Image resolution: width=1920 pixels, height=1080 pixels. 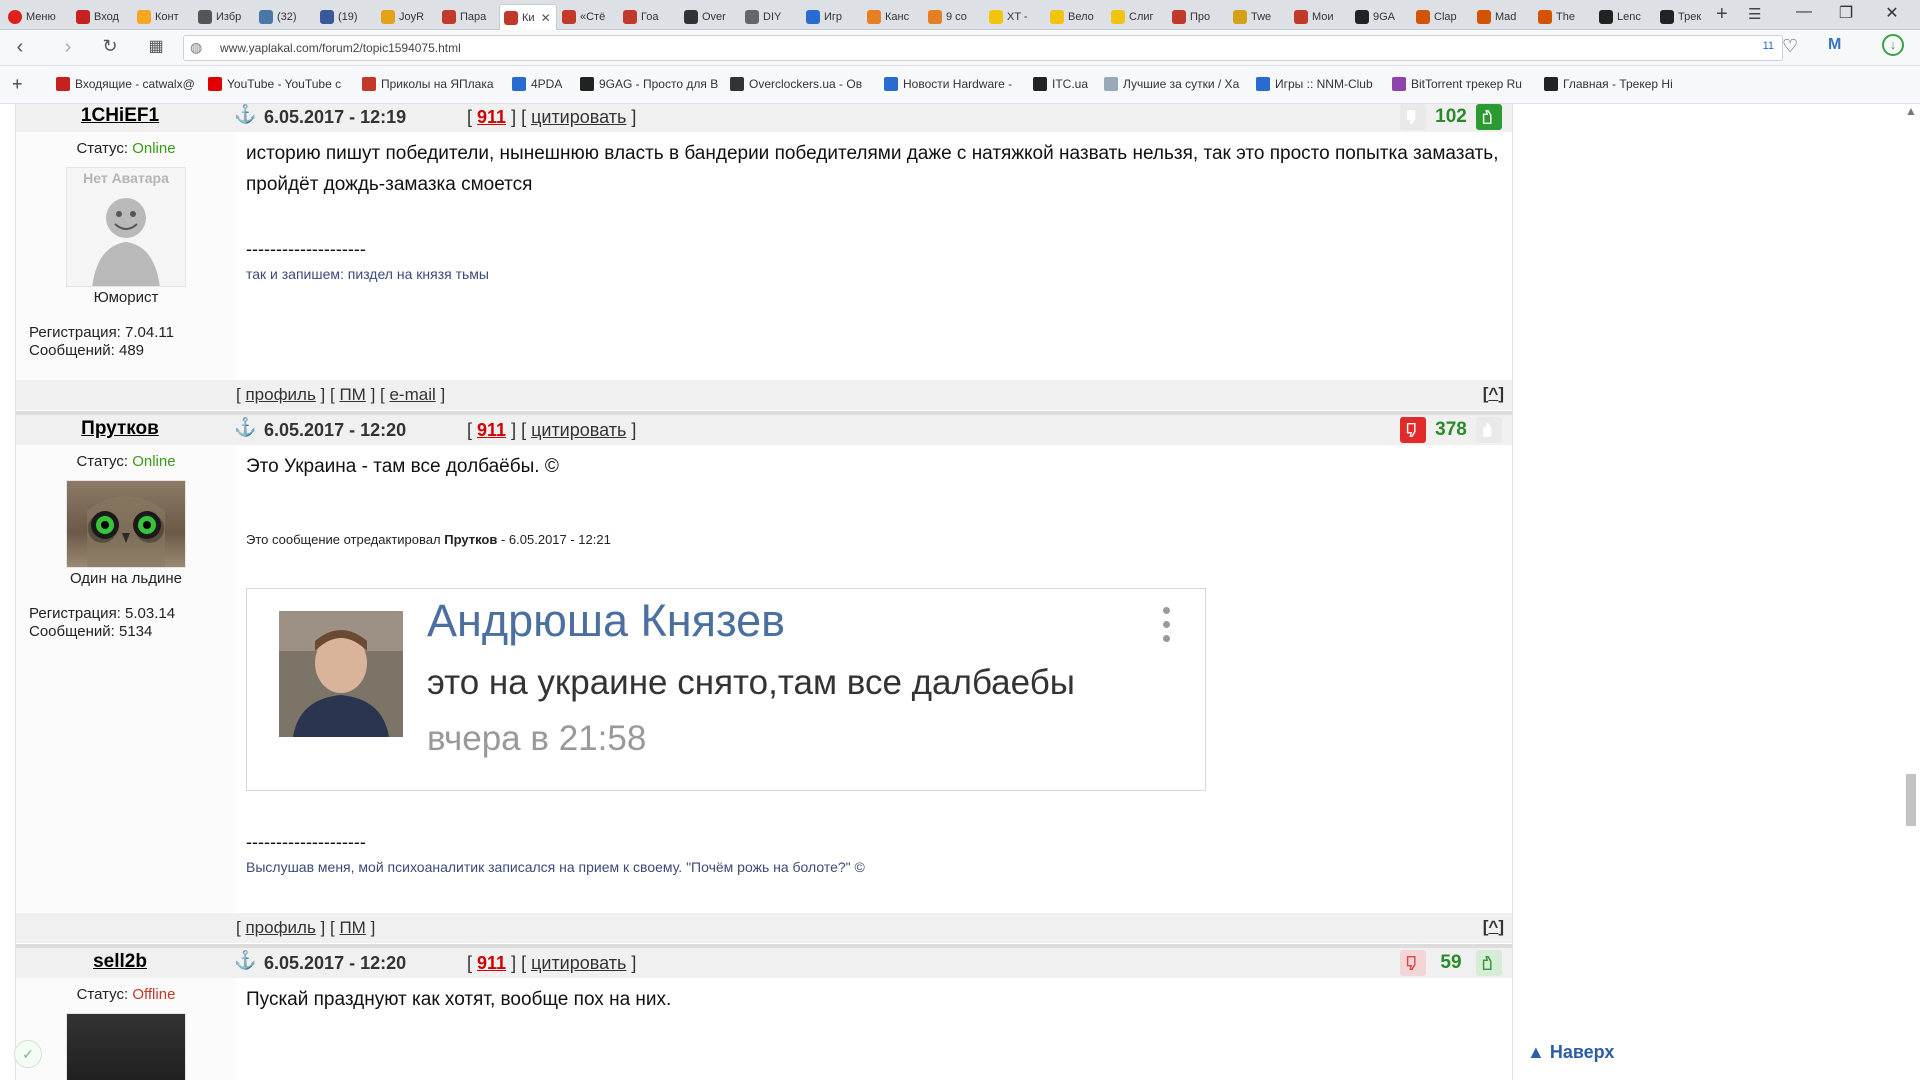 What do you see at coordinates (367, 274) in the screenshot?
I see `signature-text: так и запишем: пиздел на князя тьмы` at bounding box center [367, 274].